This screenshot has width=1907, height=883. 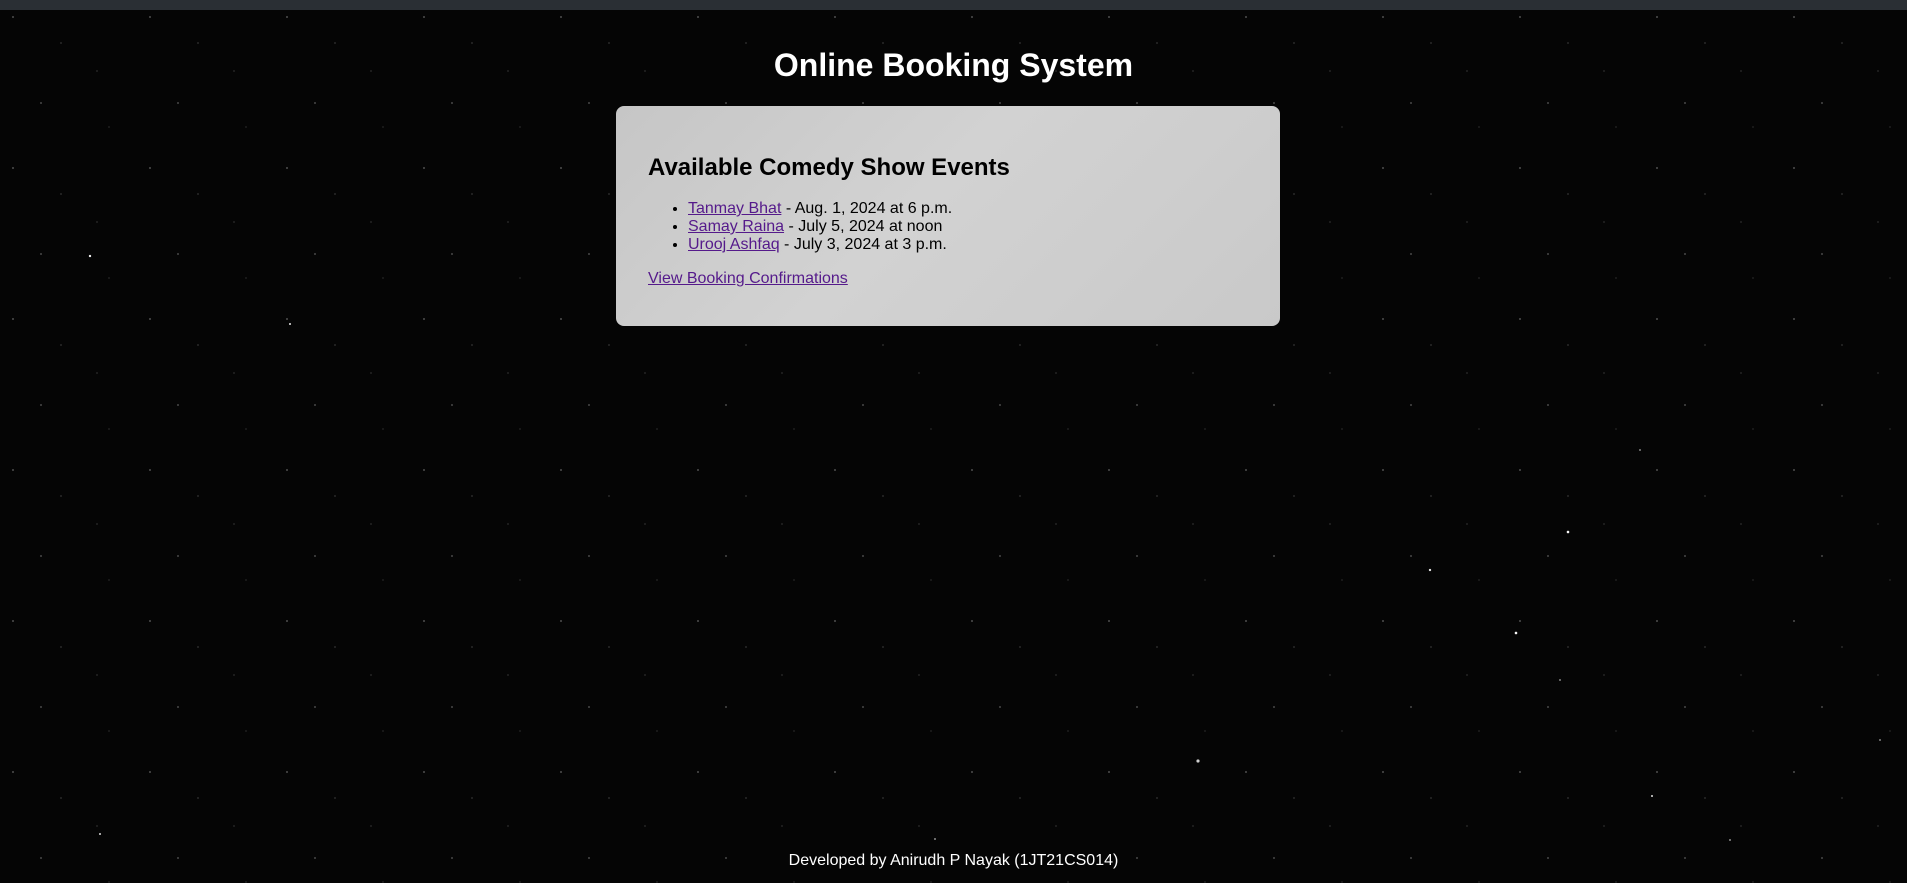 I want to click on event-link-samay-raina: Samay Raina, so click(x=736, y=226).